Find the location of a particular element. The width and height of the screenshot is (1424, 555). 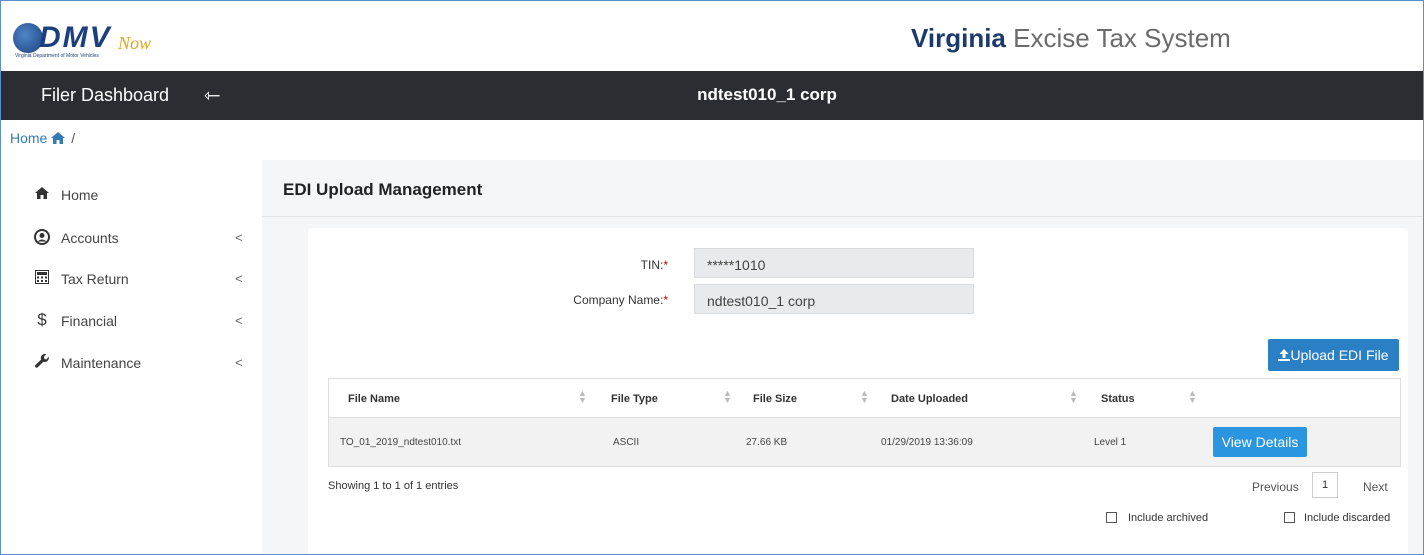

column-header-file-type: File Type is located at coordinates (634, 399).